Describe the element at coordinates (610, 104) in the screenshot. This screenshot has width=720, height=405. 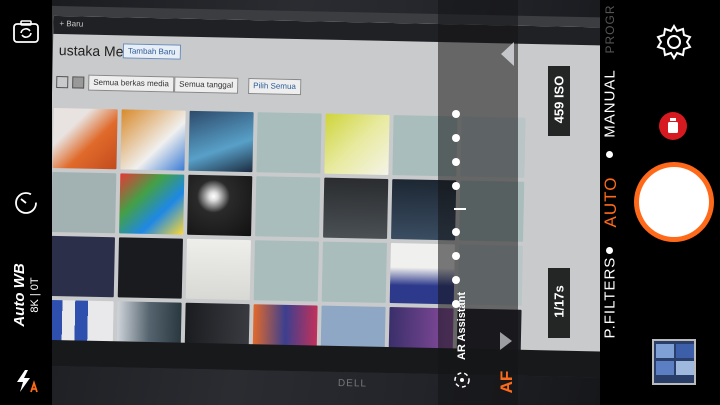
I see `mode-manual: MANUAL` at that location.